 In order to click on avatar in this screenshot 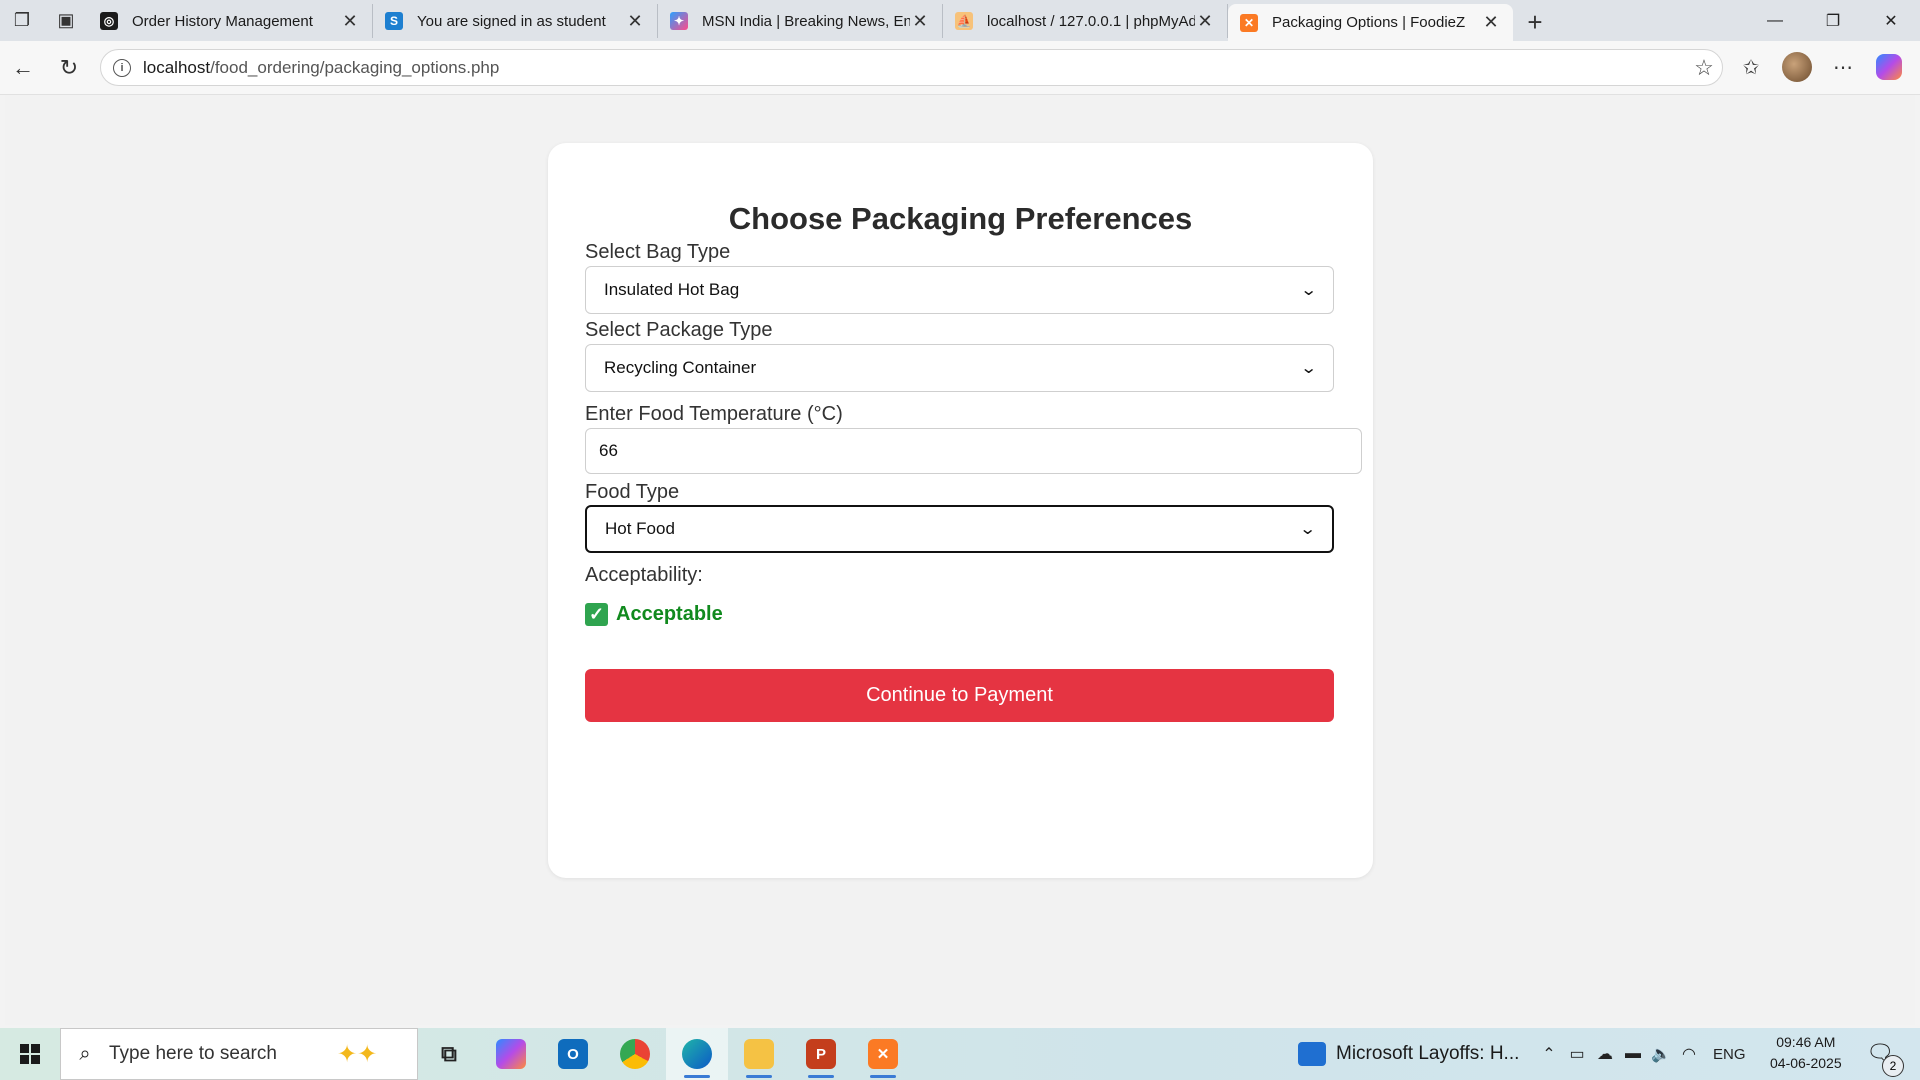, I will do `click(1797, 67)`.